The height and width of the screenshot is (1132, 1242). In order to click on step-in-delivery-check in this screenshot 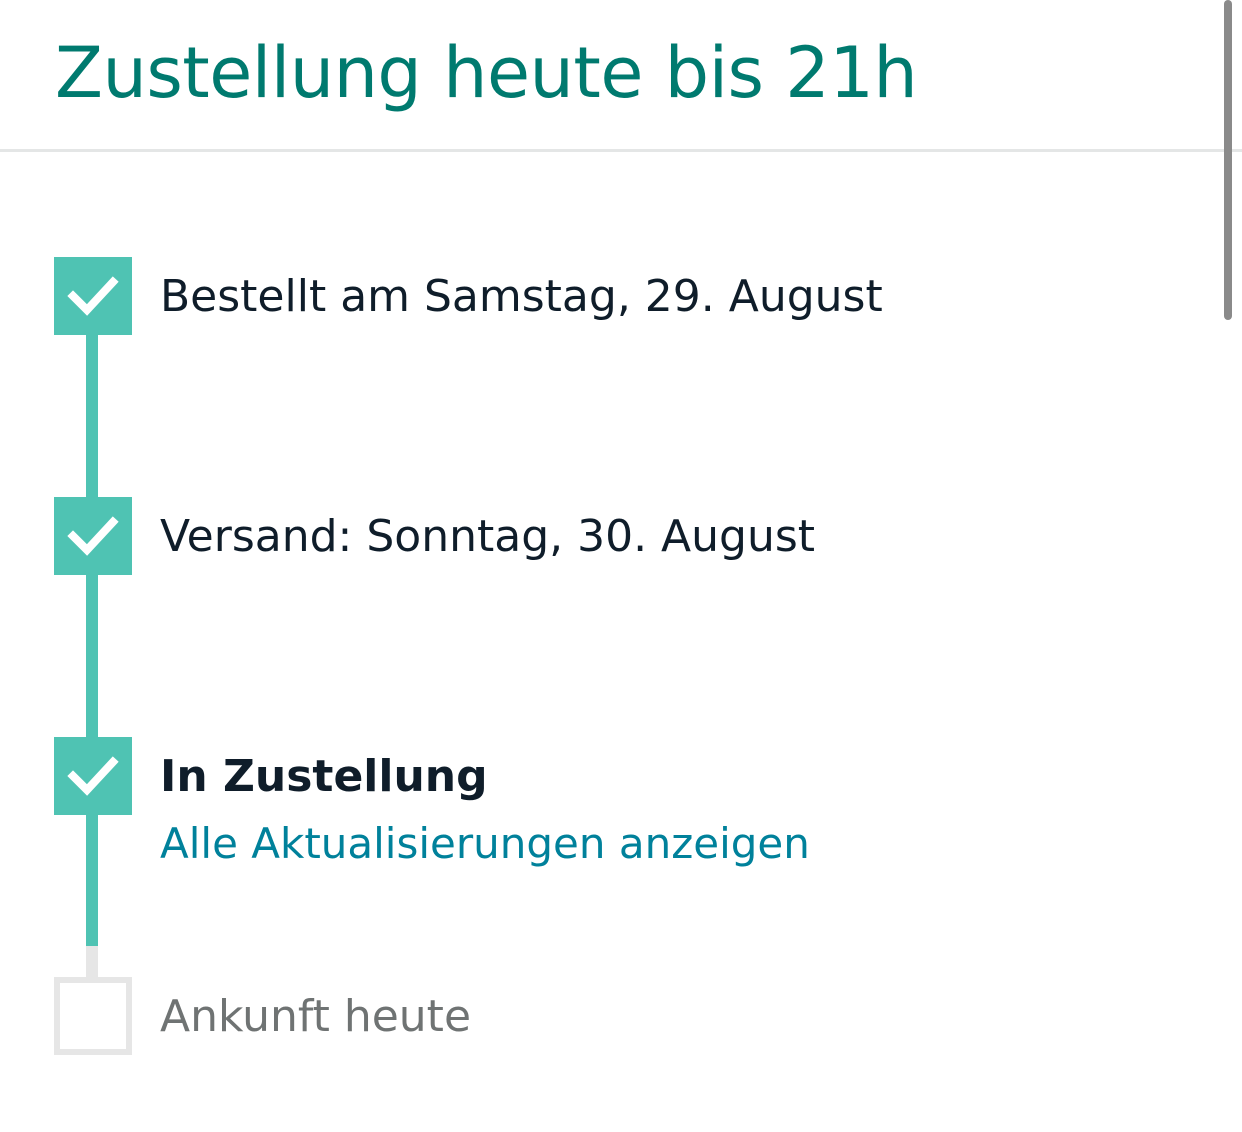, I will do `click(93, 776)`.